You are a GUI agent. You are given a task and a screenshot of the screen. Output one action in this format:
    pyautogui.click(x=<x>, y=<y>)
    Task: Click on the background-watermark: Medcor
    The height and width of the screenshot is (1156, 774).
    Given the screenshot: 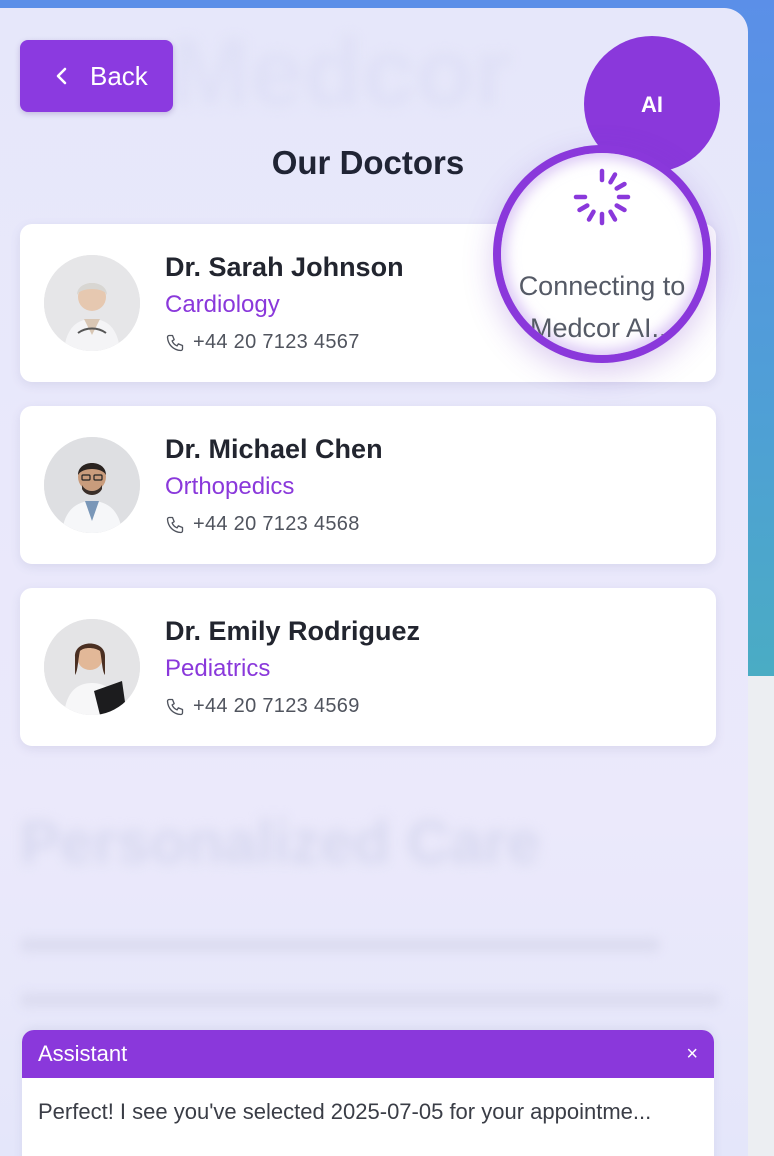 What is the action you would take?
    pyautogui.click(x=341, y=72)
    